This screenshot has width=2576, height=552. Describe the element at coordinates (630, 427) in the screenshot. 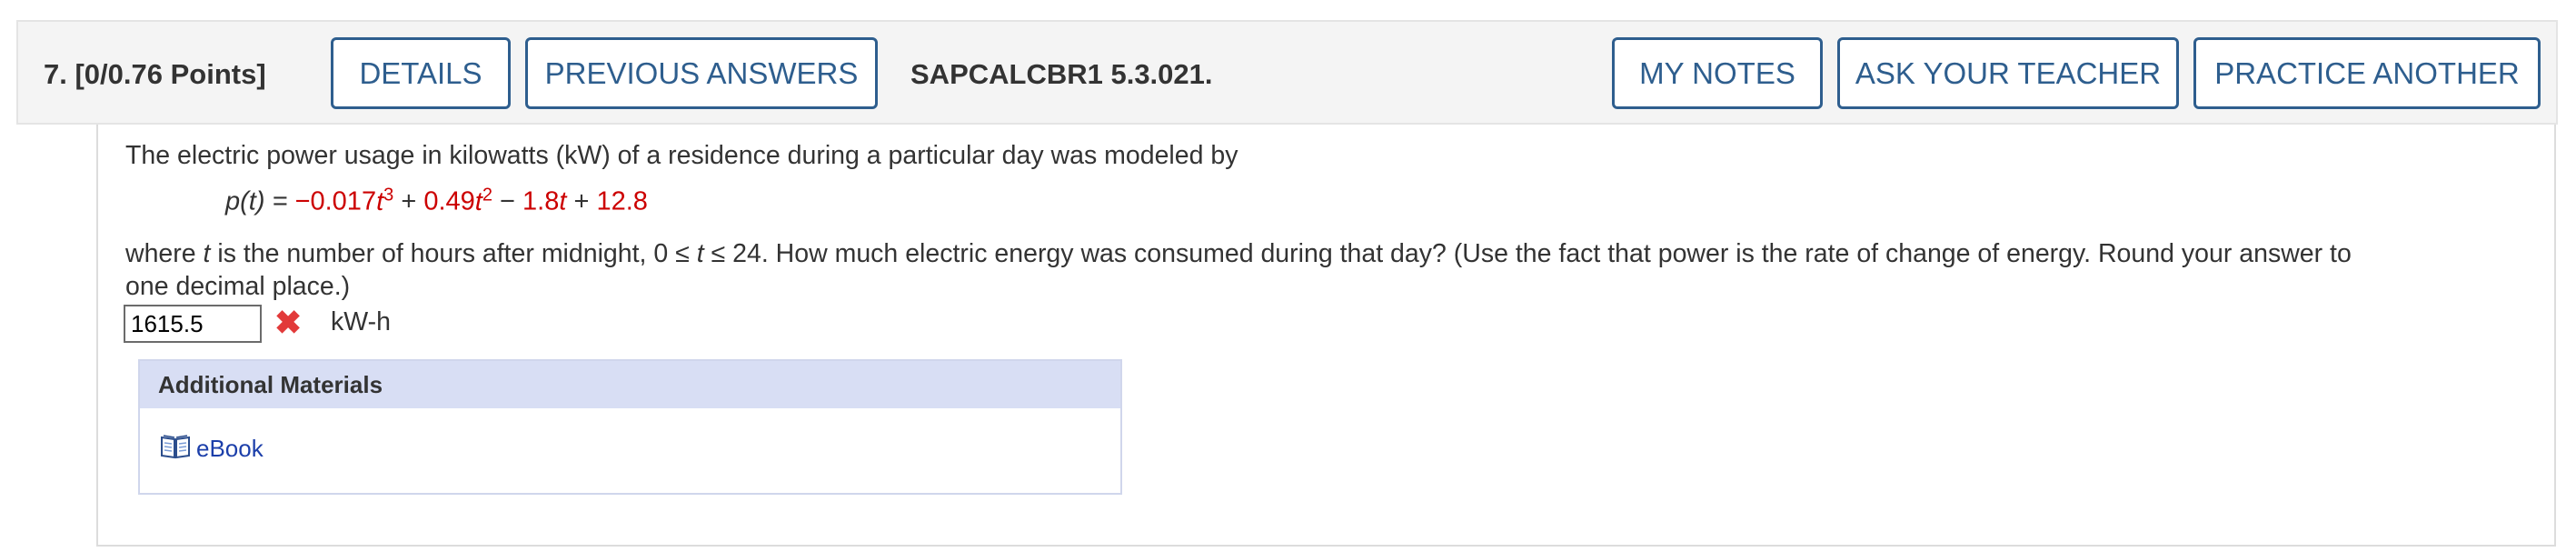

I see `additional-materials-panel: Additional Materials eBook` at that location.